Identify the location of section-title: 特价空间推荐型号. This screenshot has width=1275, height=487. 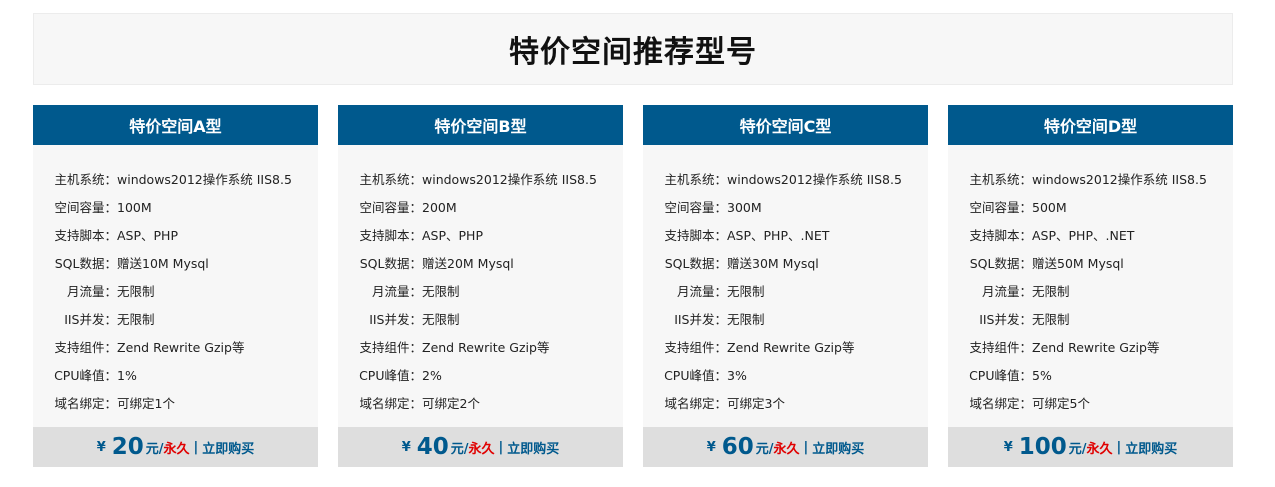
(633, 52).